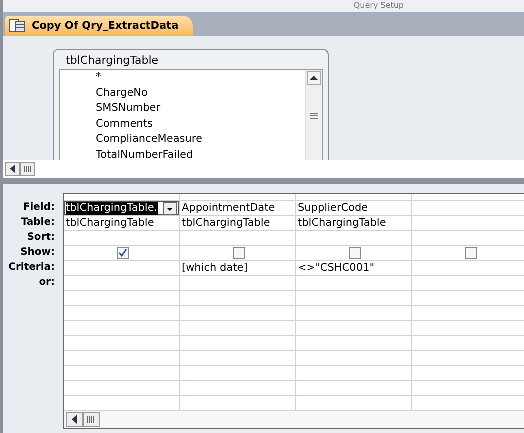 The width and height of the screenshot is (524, 433). Describe the element at coordinates (200, 108) in the screenshot. I see `field-item: SMSNumber` at that location.